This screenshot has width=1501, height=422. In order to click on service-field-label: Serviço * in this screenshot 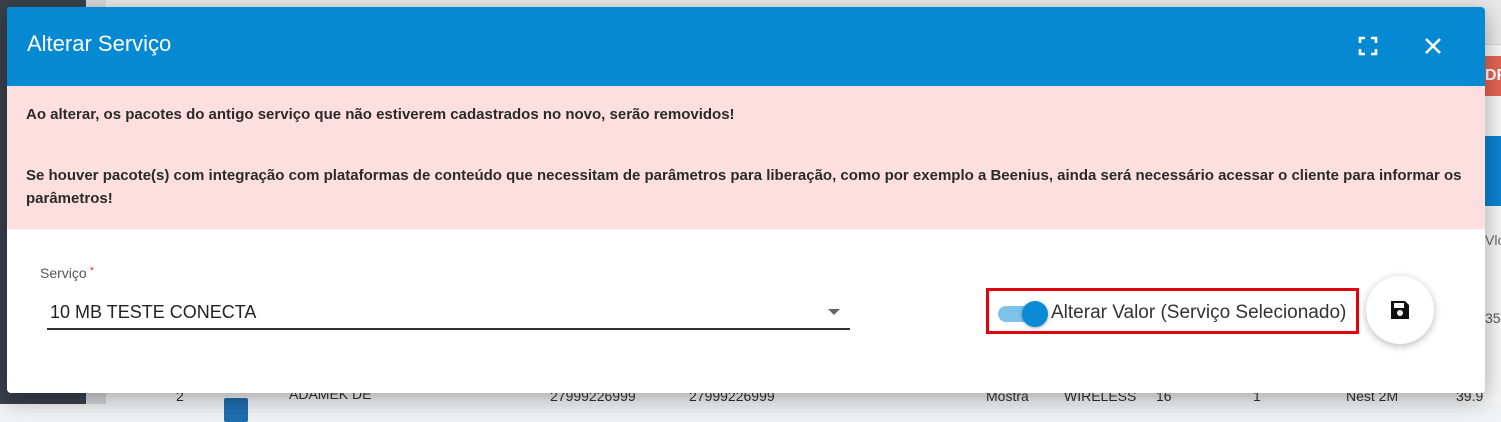, I will do `click(67, 273)`.